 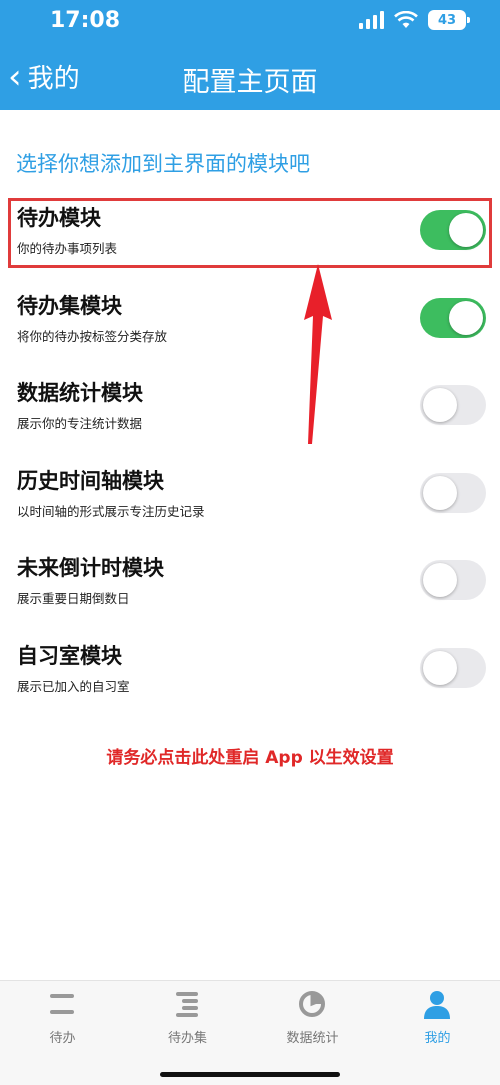 I want to click on module-row-todo-set: 待办集模块 将你的待办按标签分类存放, so click(x=250, y=329).